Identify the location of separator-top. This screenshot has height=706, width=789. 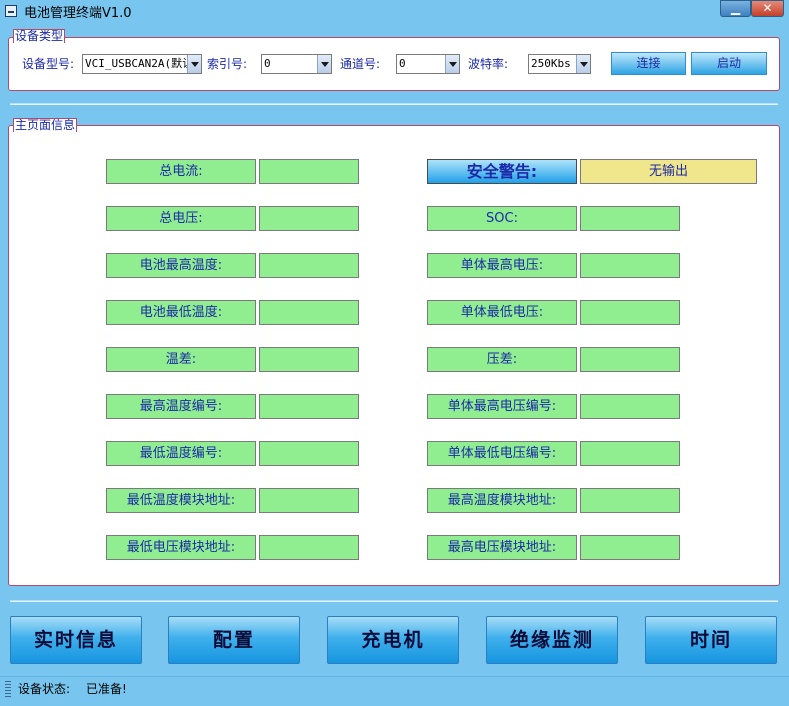
(394, 104).